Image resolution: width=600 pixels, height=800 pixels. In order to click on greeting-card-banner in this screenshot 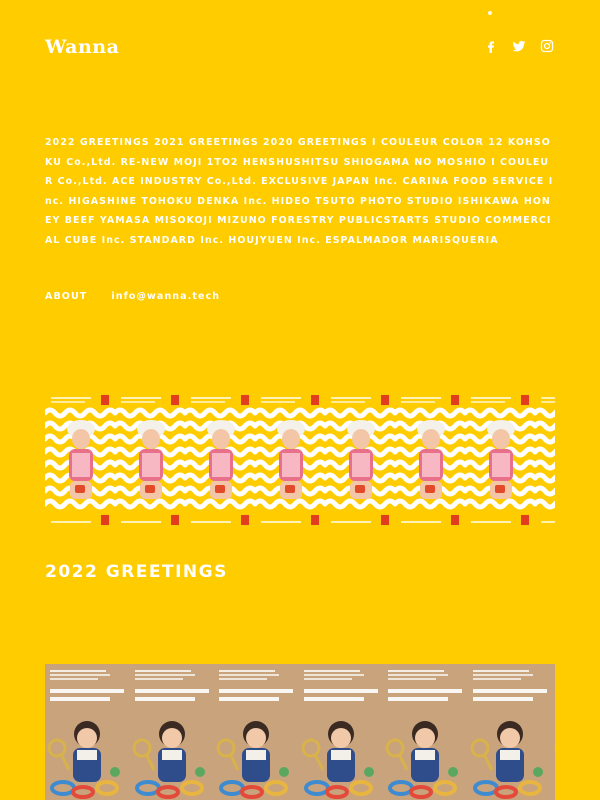, I will do `click(300, 732)`.